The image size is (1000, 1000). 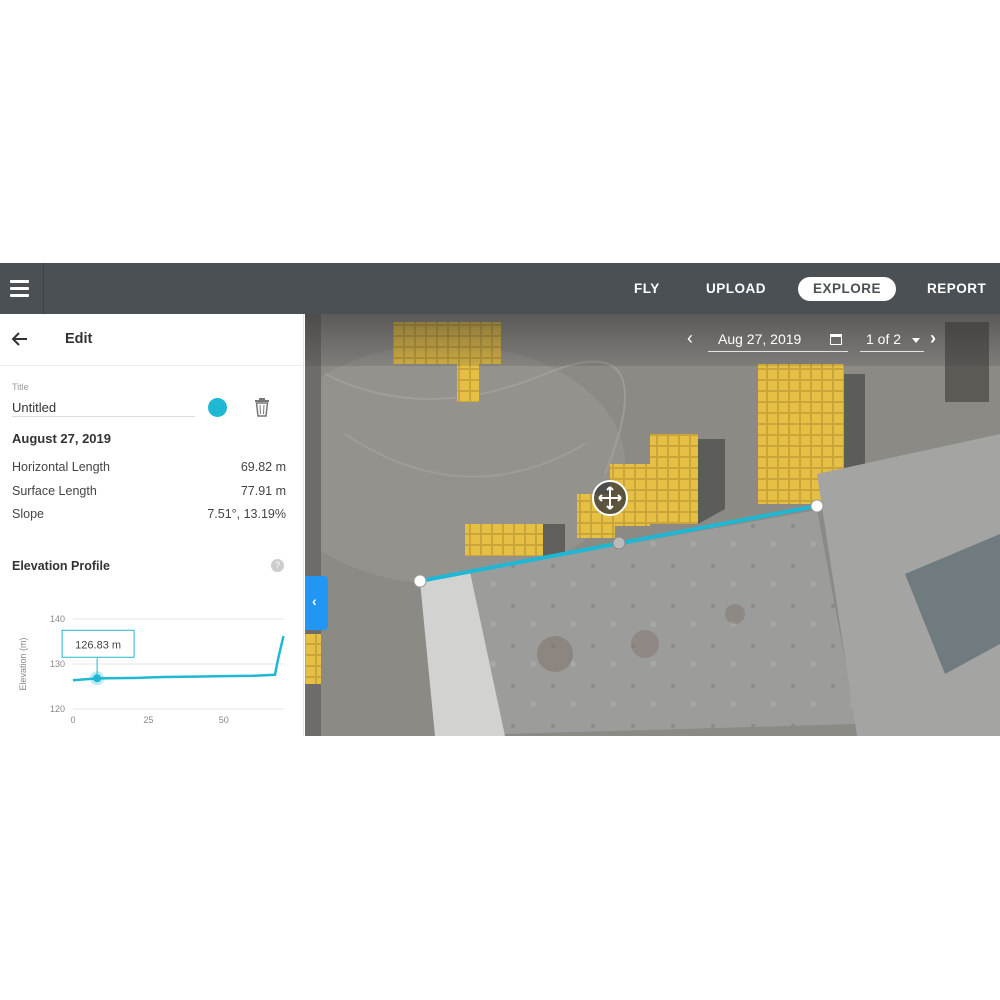 What do you see at coordinates (149, 469) in the screenshot?
I see `stat-horizontal-length: Horizontal Length 69.82 m` at bounding box center [149, 469].